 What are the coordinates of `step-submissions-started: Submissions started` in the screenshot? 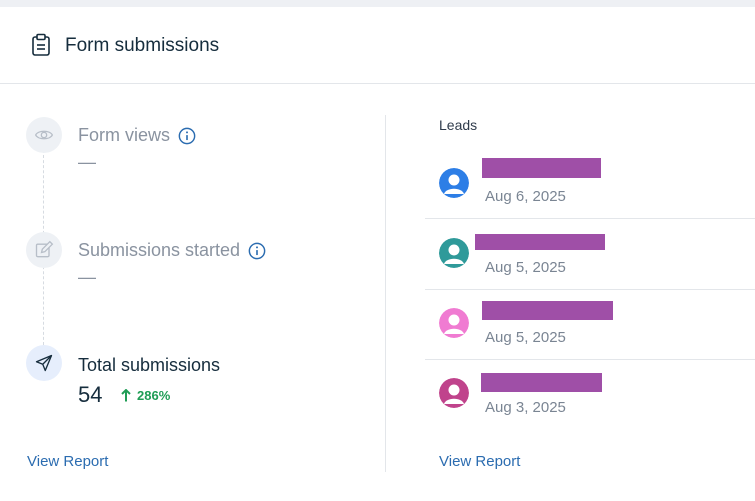 It's located at (172, 250).